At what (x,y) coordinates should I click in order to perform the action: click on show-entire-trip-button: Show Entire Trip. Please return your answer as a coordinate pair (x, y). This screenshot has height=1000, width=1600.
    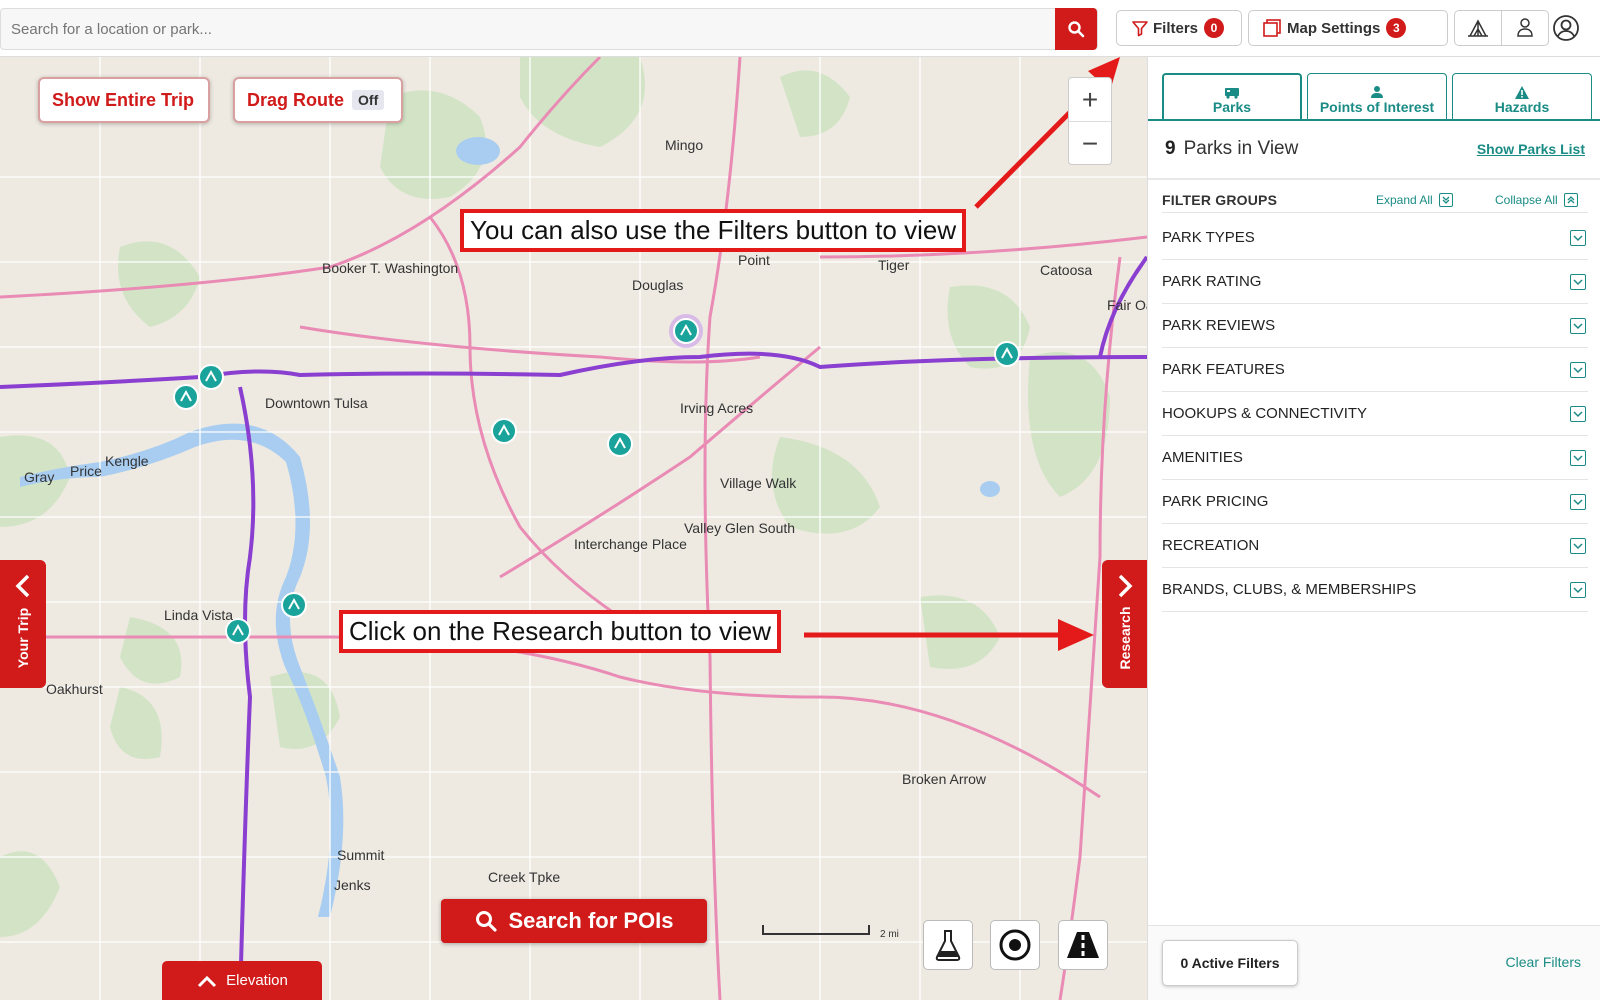
    Looking at the image, I should click on (124, 100).